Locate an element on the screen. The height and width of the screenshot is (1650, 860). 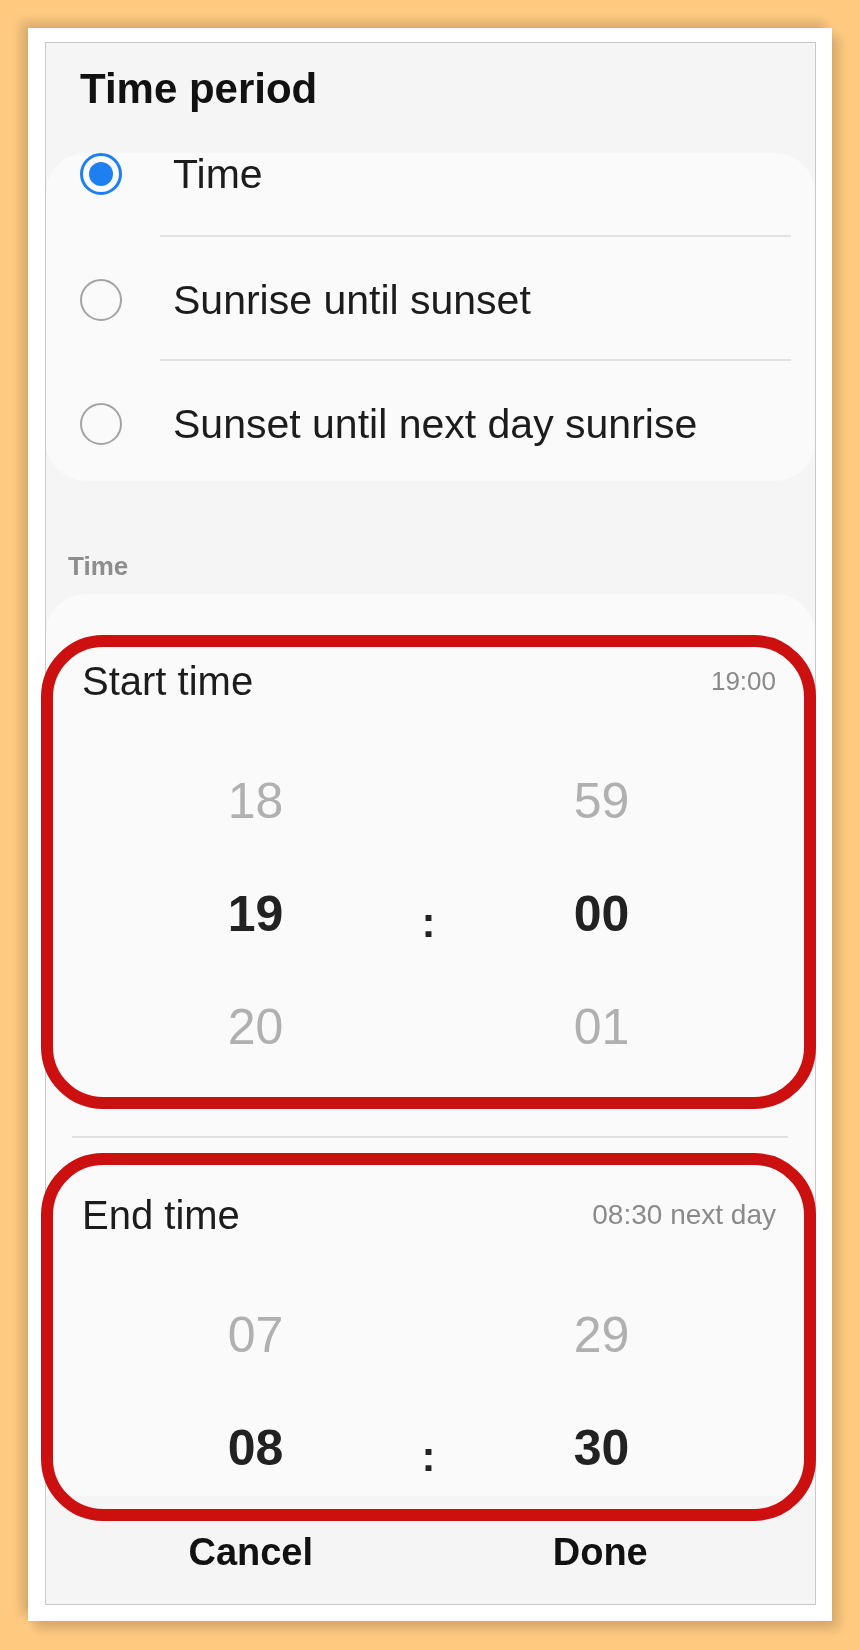
time-summary: 19:00 is located at coordinates (743, 681).